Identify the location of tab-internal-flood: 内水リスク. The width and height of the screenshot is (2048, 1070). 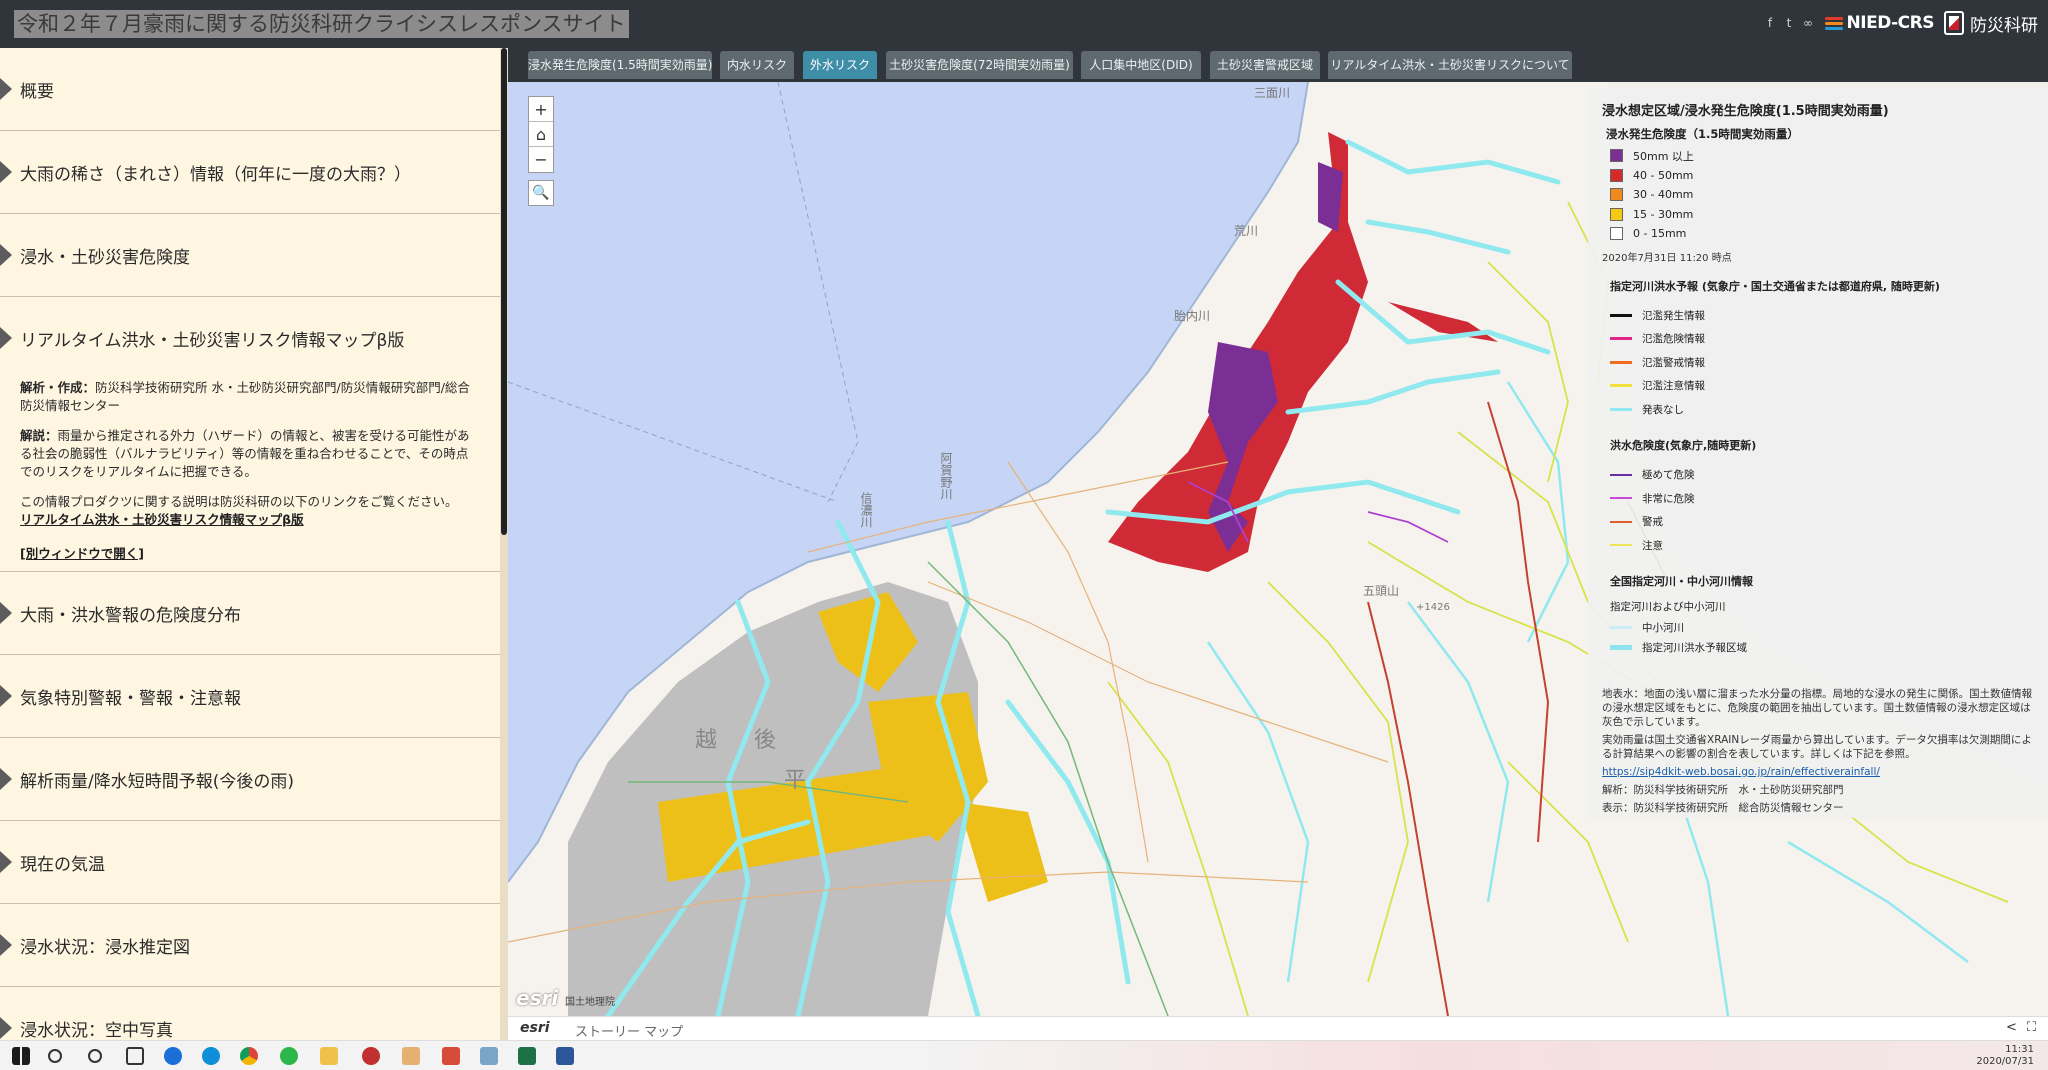
(757, 65).